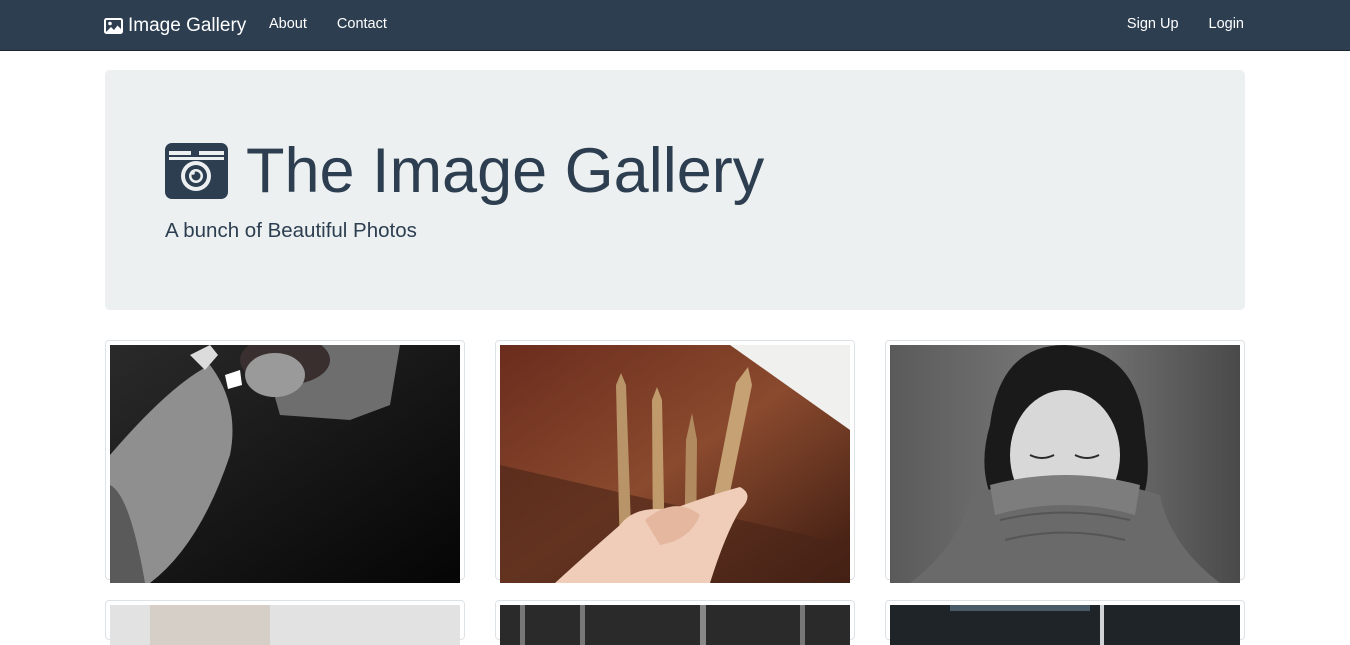 This screenshot has width=1350, height=645. I want to click on brand-link: Image Gallery, so click(175, 26).